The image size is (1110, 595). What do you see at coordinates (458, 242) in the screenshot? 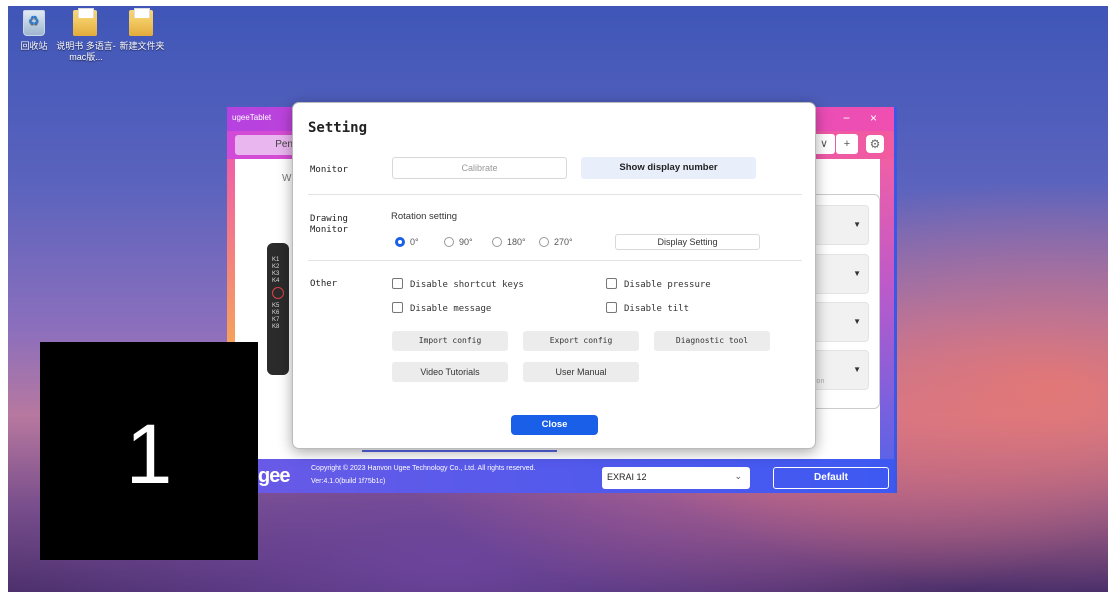
I see `rotation-radio-90: 90°` at bounding box center [458, 242].